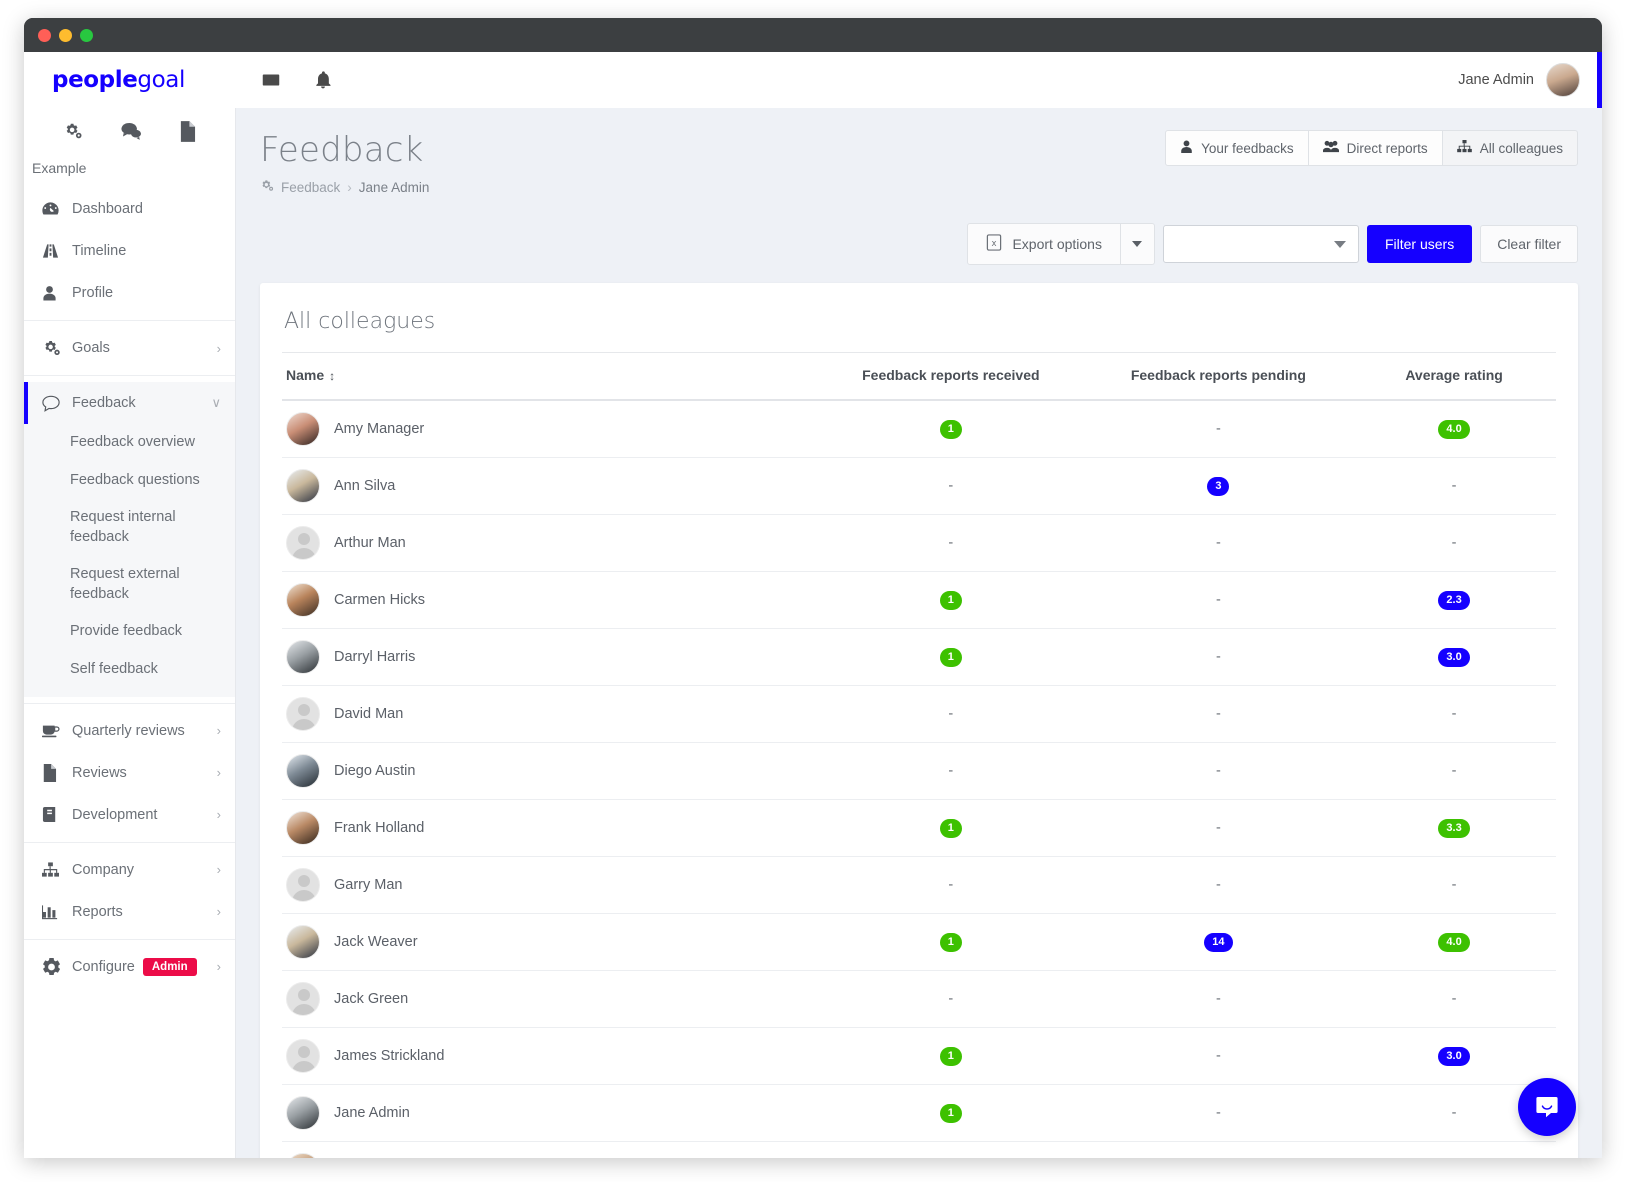 This screenshot has width=1626, height=1182. Describe the element at coordinates (129, 481) in the screenshot. I see `sidebar-item-feedback-questions: Feedback questions` at that location.